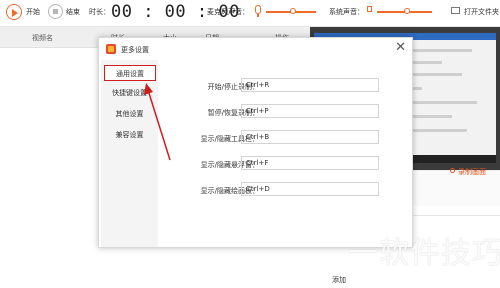 This screenshot has width=500, height=288. What do you see at coordinates (481, 12) in the screenshot?
I see `open-folder-label: 打开文件夹` at bounding box center [481, 12].